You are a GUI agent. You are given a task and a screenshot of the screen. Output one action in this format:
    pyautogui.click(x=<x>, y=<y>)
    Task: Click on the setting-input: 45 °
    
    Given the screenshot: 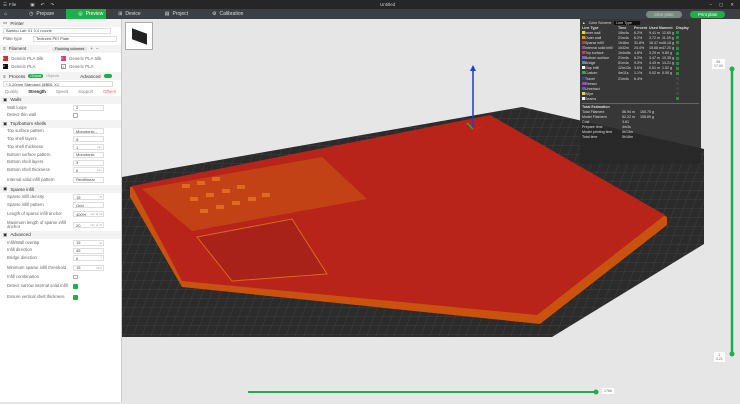 What is the action you would take?
    pyautogui.click(x=88, y=250)
    